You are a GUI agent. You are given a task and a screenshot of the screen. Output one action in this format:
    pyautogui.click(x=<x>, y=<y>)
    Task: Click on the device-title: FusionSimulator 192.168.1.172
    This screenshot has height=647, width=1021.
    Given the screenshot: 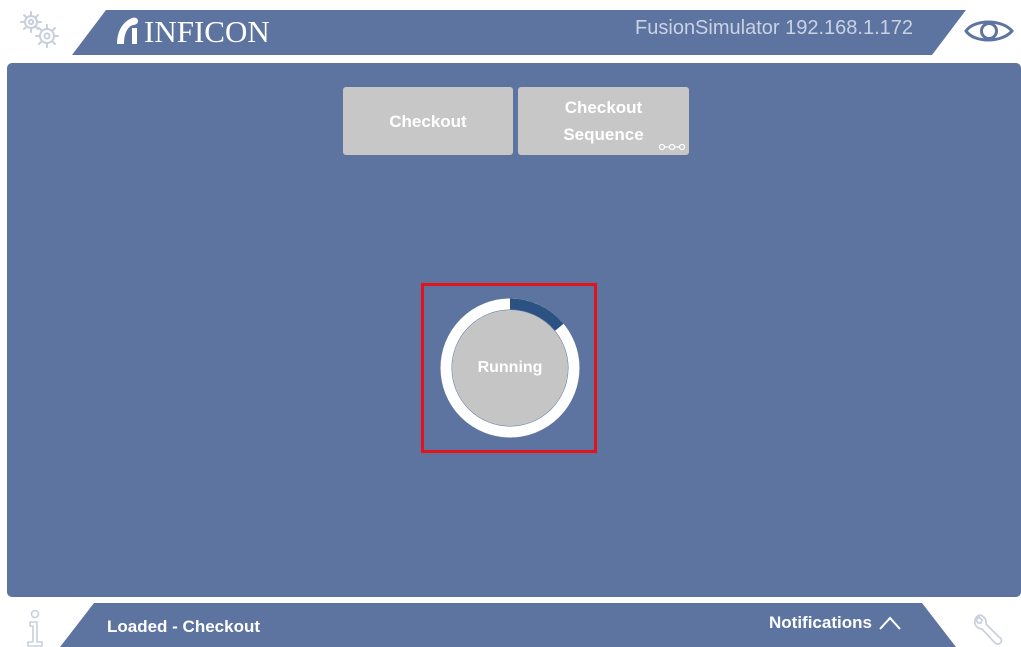 What is the action you would take?
    pyautogui.click(x=774, y=28)
    